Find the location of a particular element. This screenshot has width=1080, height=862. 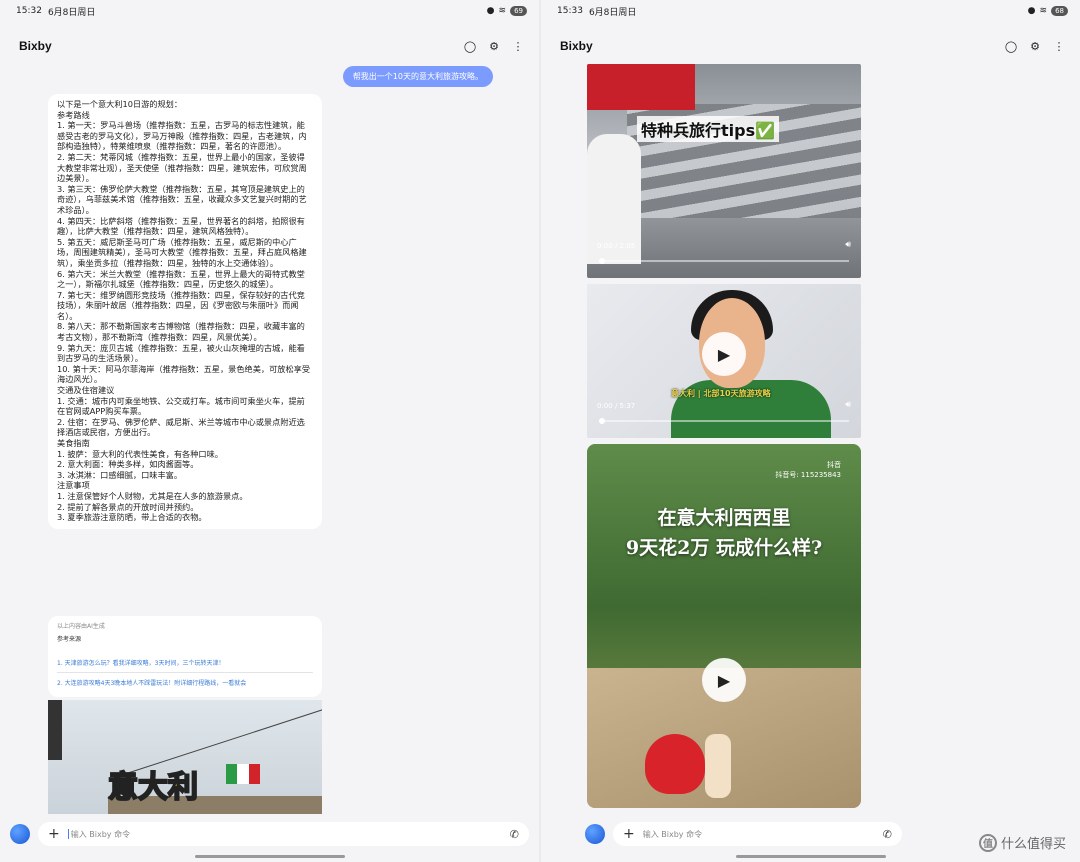

source-link: 2. 大连旅游攻略4天3晚本地人不踩雷玩法！附详细行程路线，一看就会 is located at coordinates (185, 682).